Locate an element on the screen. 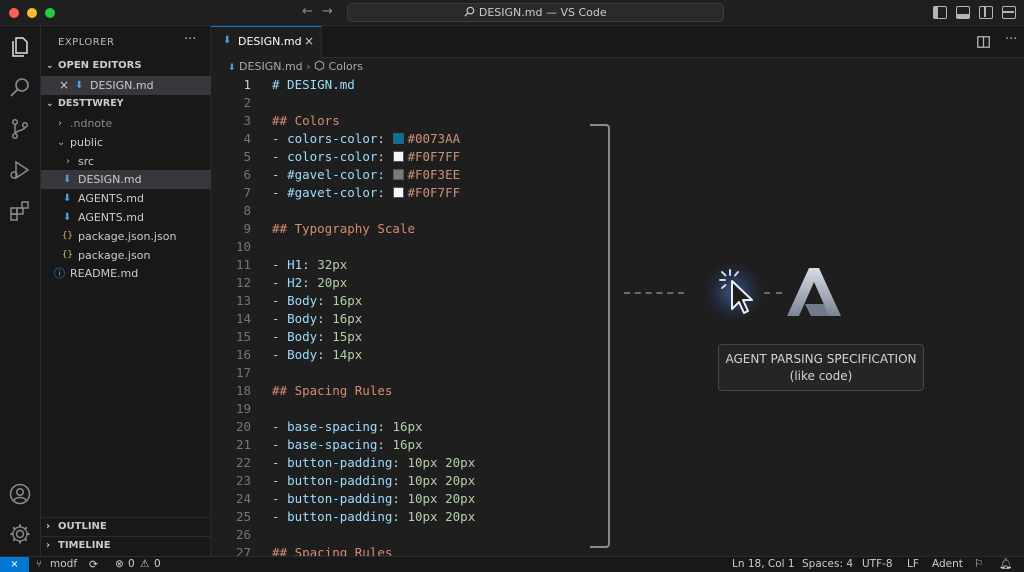 This screenshot has width=1024, height=572. chevron-down-icon: ⌄ is located at coordinates (61, 142).